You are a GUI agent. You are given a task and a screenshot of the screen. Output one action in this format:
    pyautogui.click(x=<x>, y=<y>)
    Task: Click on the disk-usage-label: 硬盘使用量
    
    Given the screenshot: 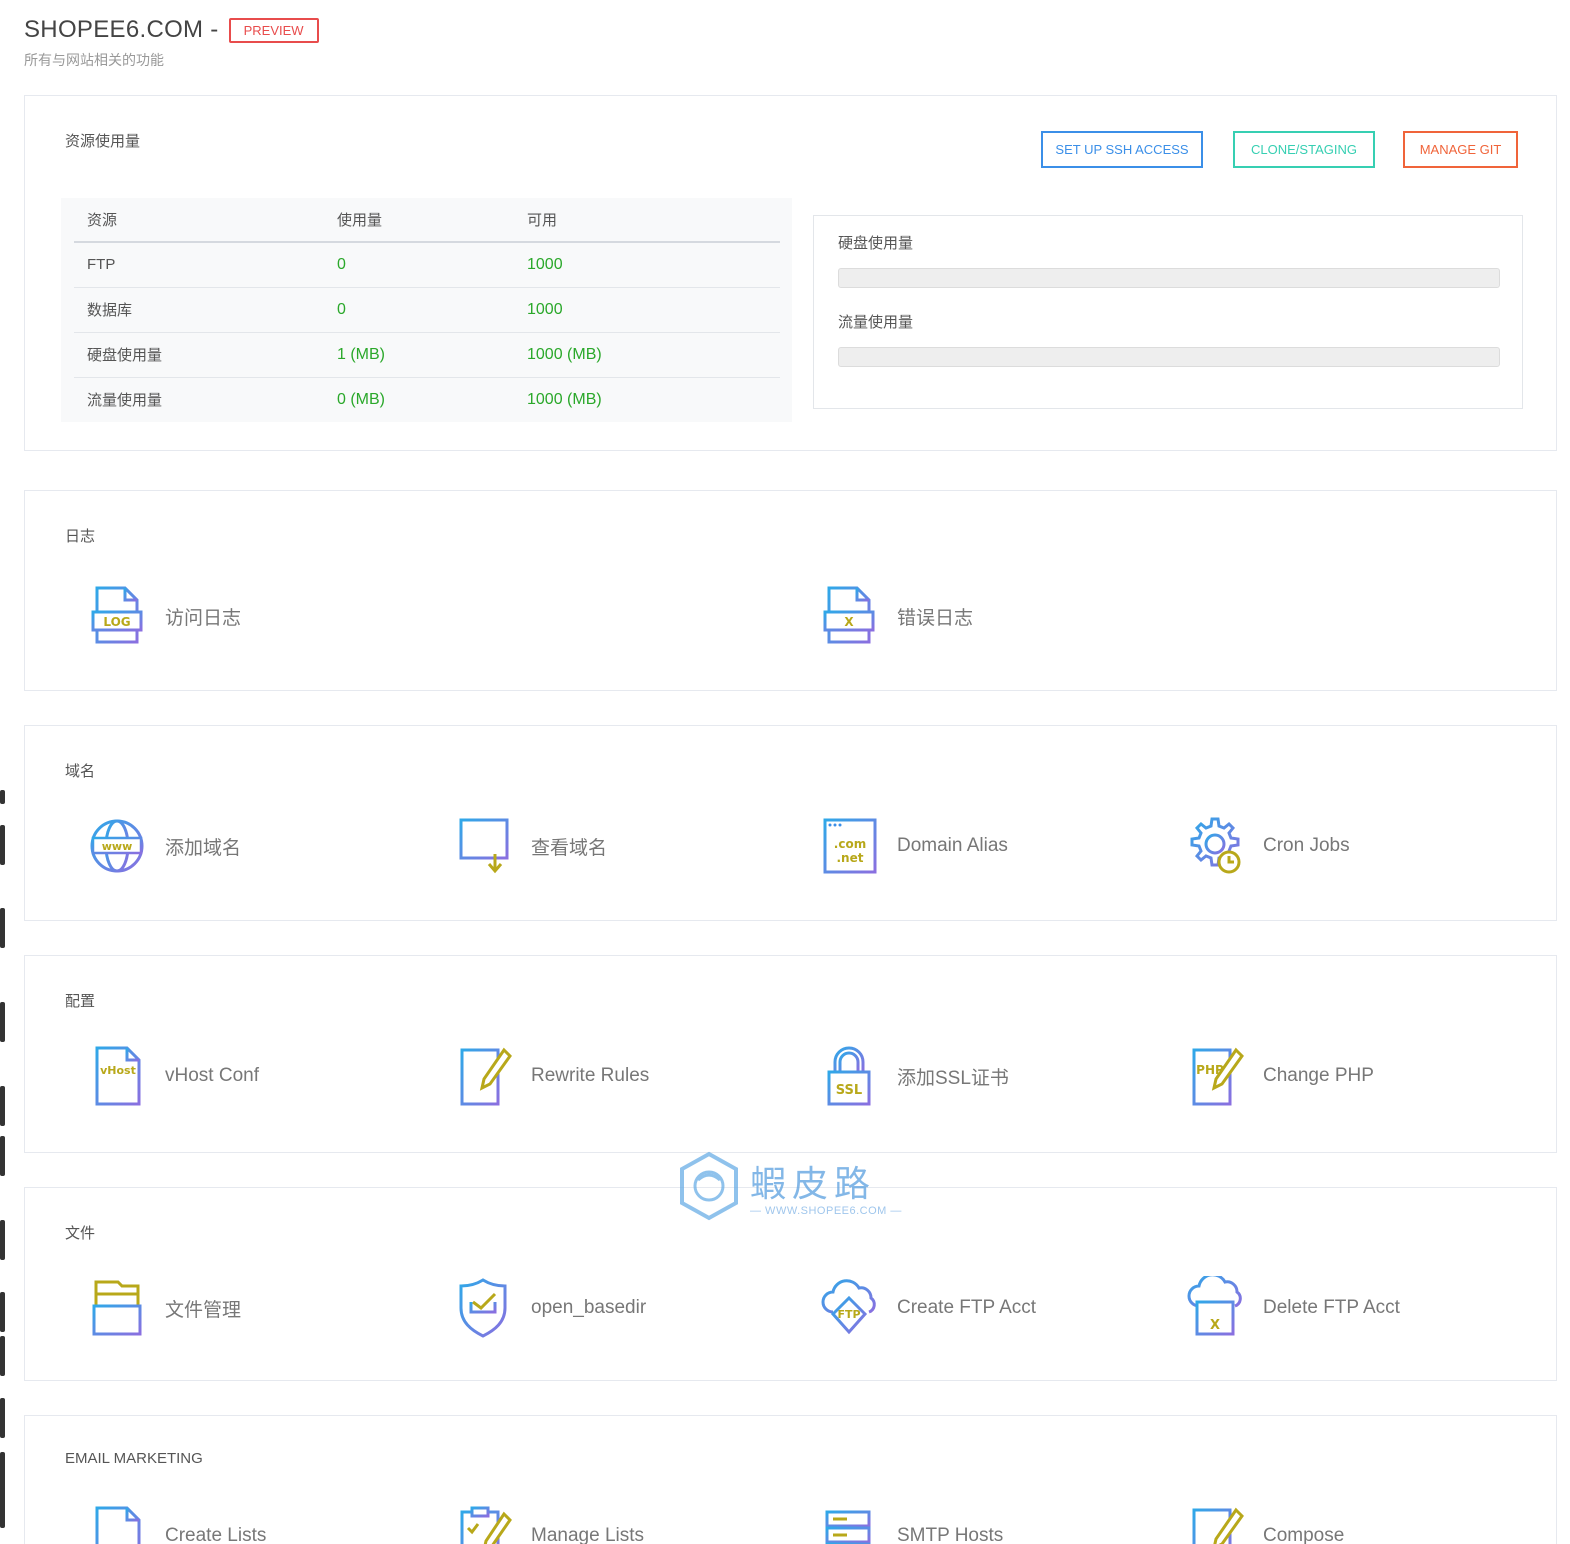 What is the action you would take?
    pyautogui.click(x=876, y=243)
    